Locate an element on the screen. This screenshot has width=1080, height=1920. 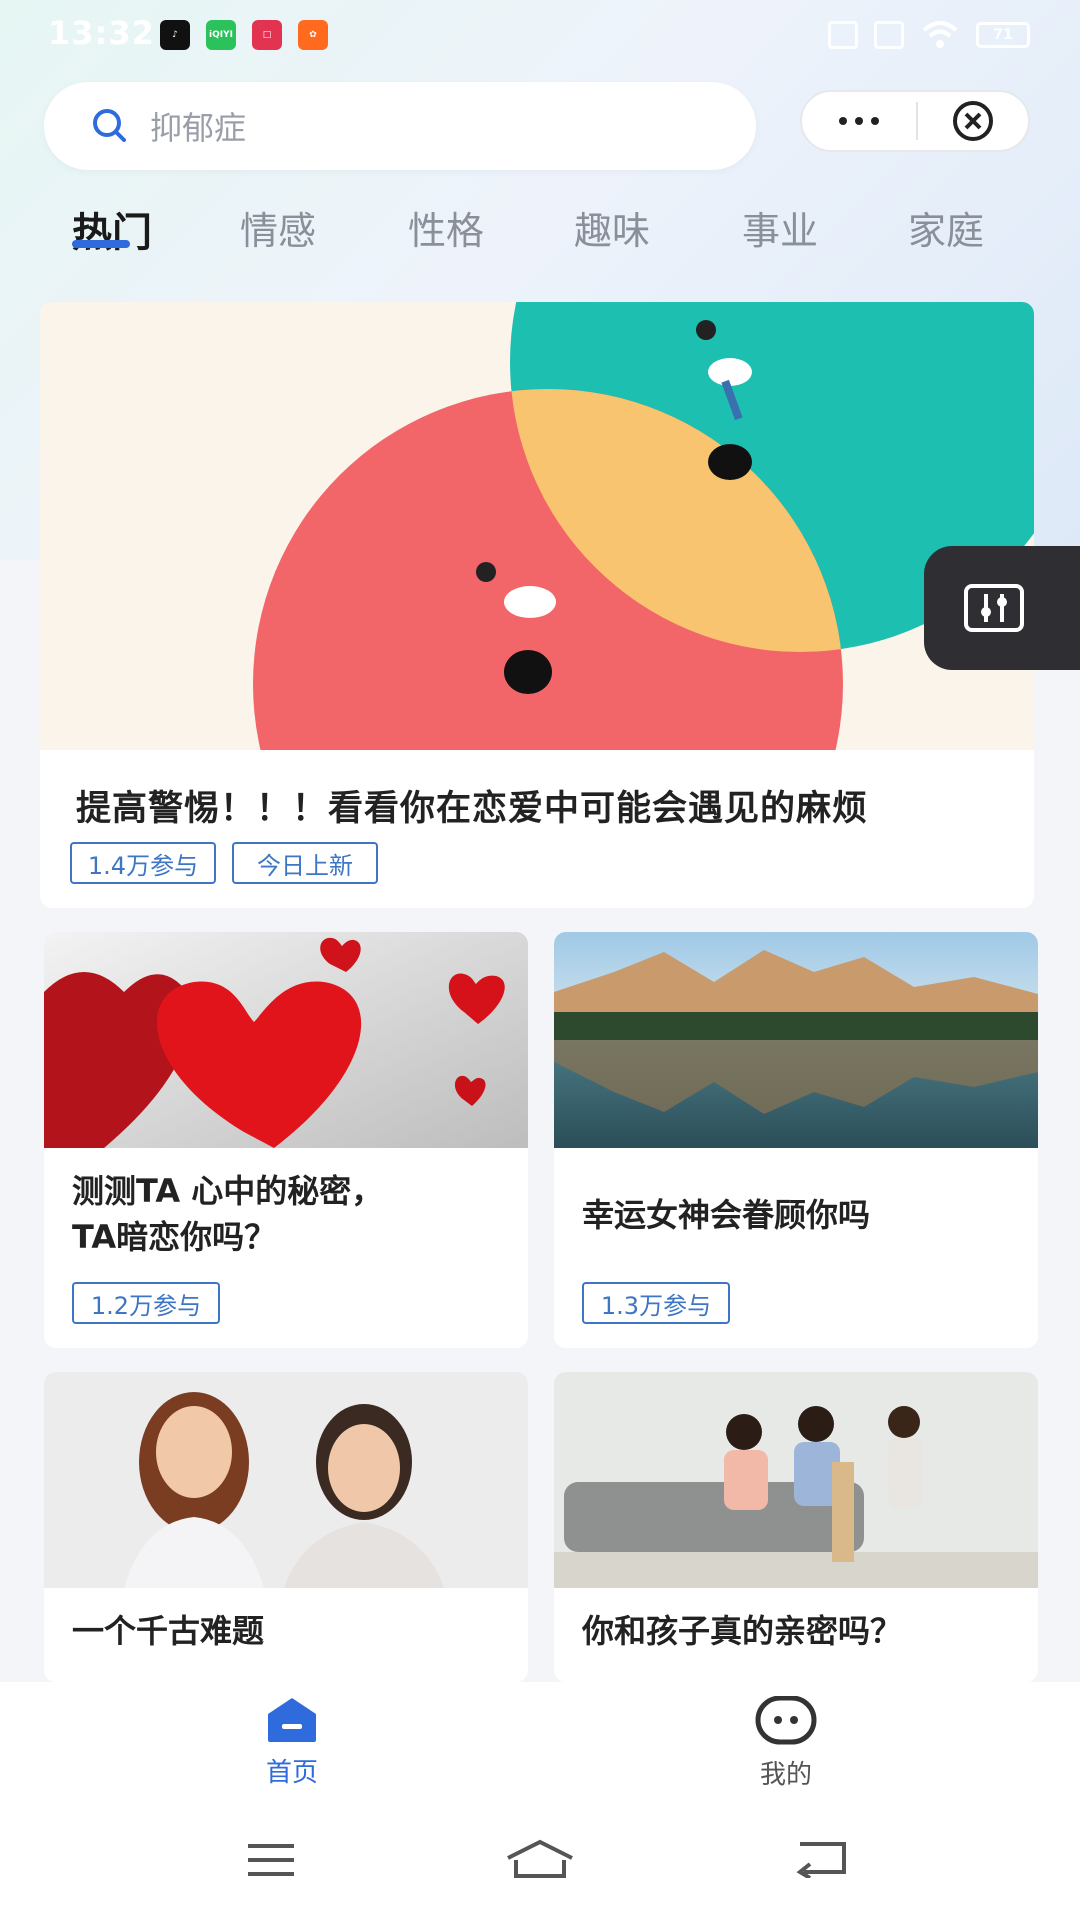
tiktok-icon: ♪ is located at coordinates (175, 35).